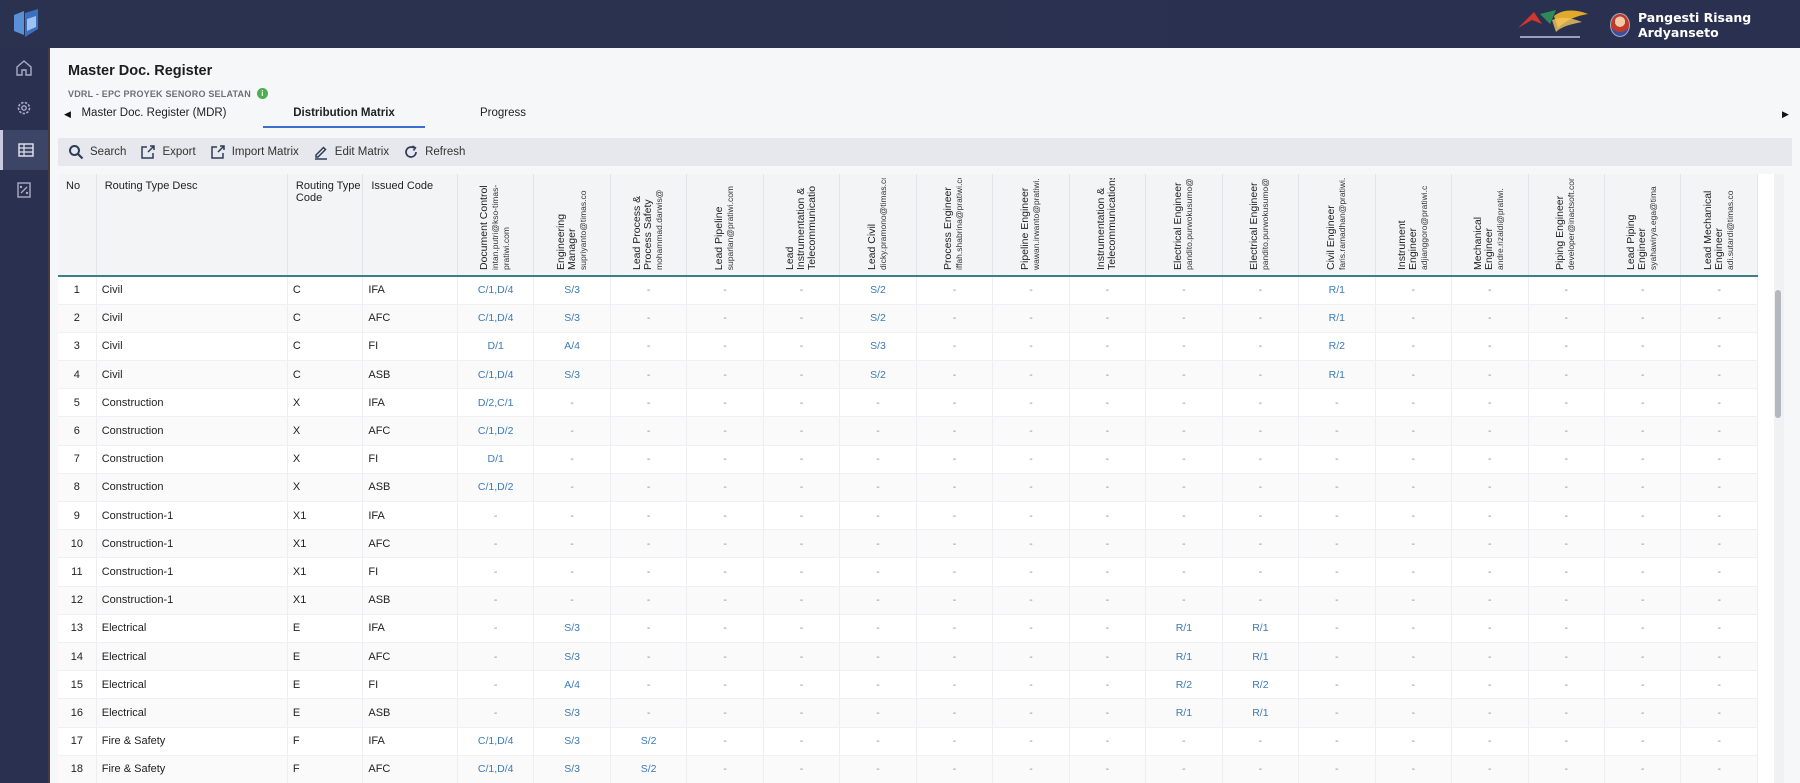  Describe the element at coordinates (908, 290) in the screenshot. I see `table-row: 1 Civil C IFA C/1,D/4 S/3- - - S/2- - - - - R/1- - - - -` at that location.